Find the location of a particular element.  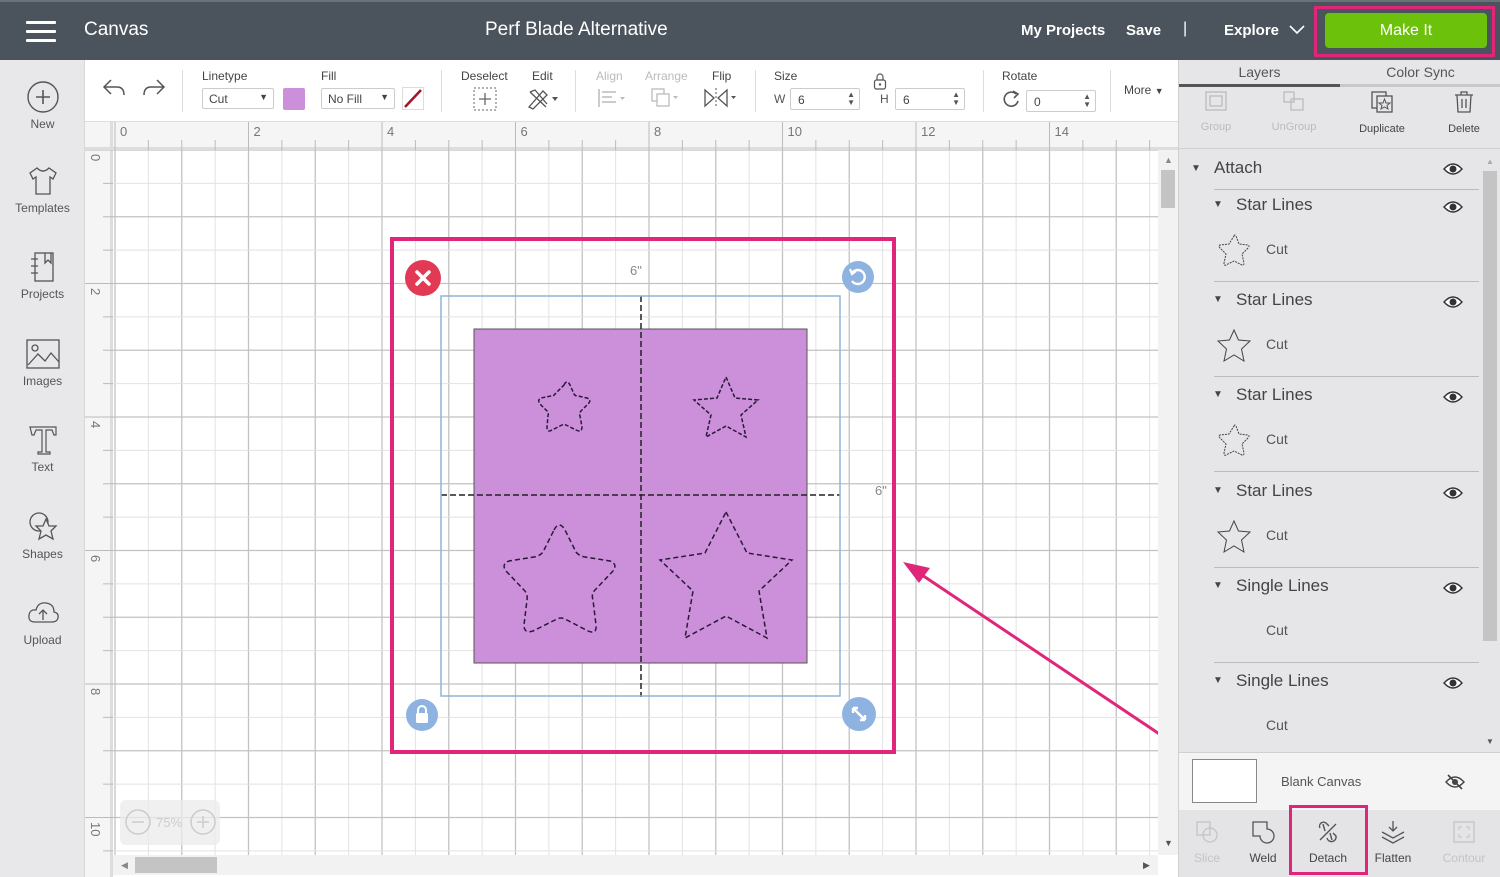

layer-scrollbar: ▲ ▼ is located at coordinates (1490, 453).